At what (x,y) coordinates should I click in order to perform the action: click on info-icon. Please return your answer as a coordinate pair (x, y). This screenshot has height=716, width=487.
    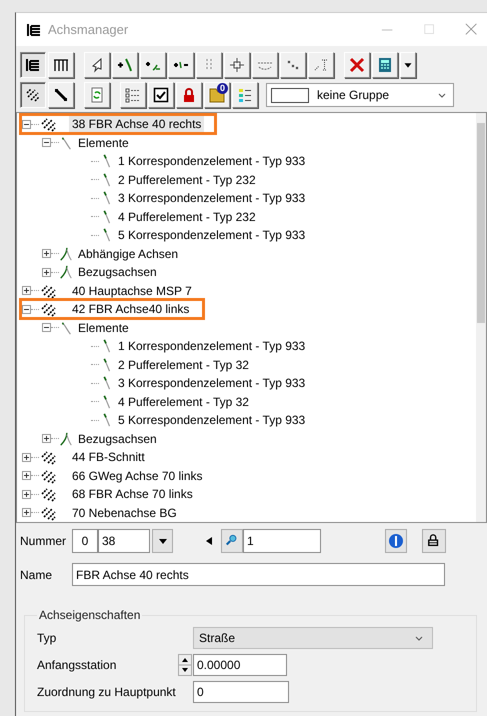
    Looking at the image, I should click on (396, 541).